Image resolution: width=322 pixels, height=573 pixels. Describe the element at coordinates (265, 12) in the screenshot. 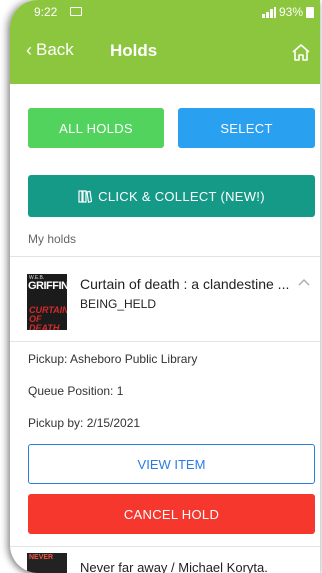

I see `signal-icon` at that location.